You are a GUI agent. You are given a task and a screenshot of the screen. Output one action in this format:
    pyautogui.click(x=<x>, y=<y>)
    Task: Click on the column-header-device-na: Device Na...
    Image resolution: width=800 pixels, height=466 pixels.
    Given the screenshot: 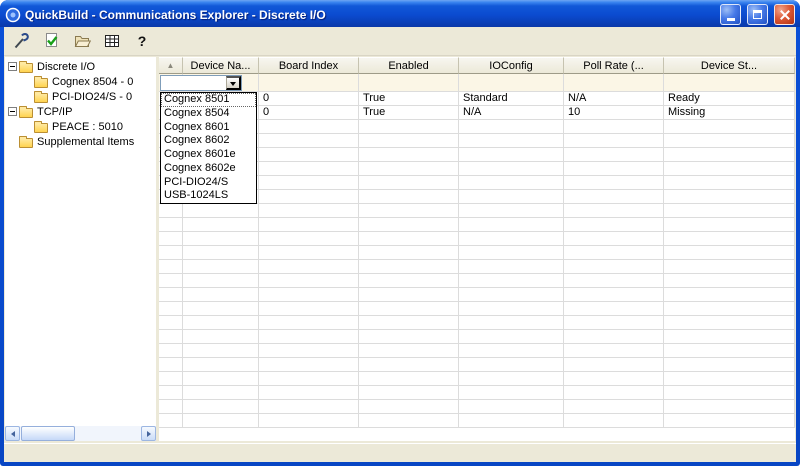 What is the action you would take?
    pyautogui.click(x=221, y=65)
    